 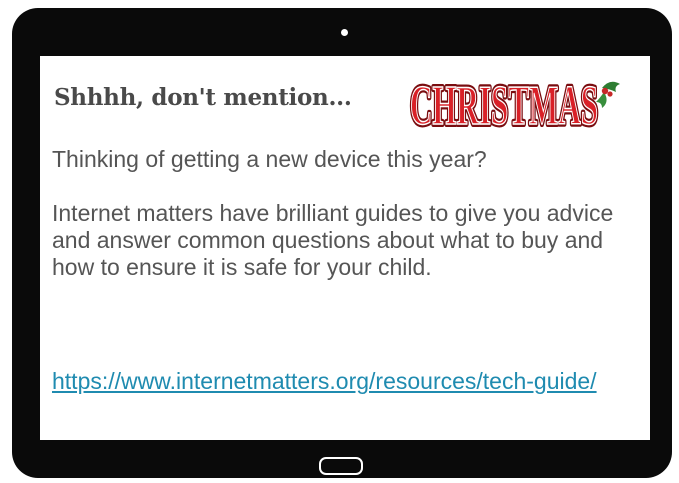 I want to click on camera-icon, so click(x=344, y=32).